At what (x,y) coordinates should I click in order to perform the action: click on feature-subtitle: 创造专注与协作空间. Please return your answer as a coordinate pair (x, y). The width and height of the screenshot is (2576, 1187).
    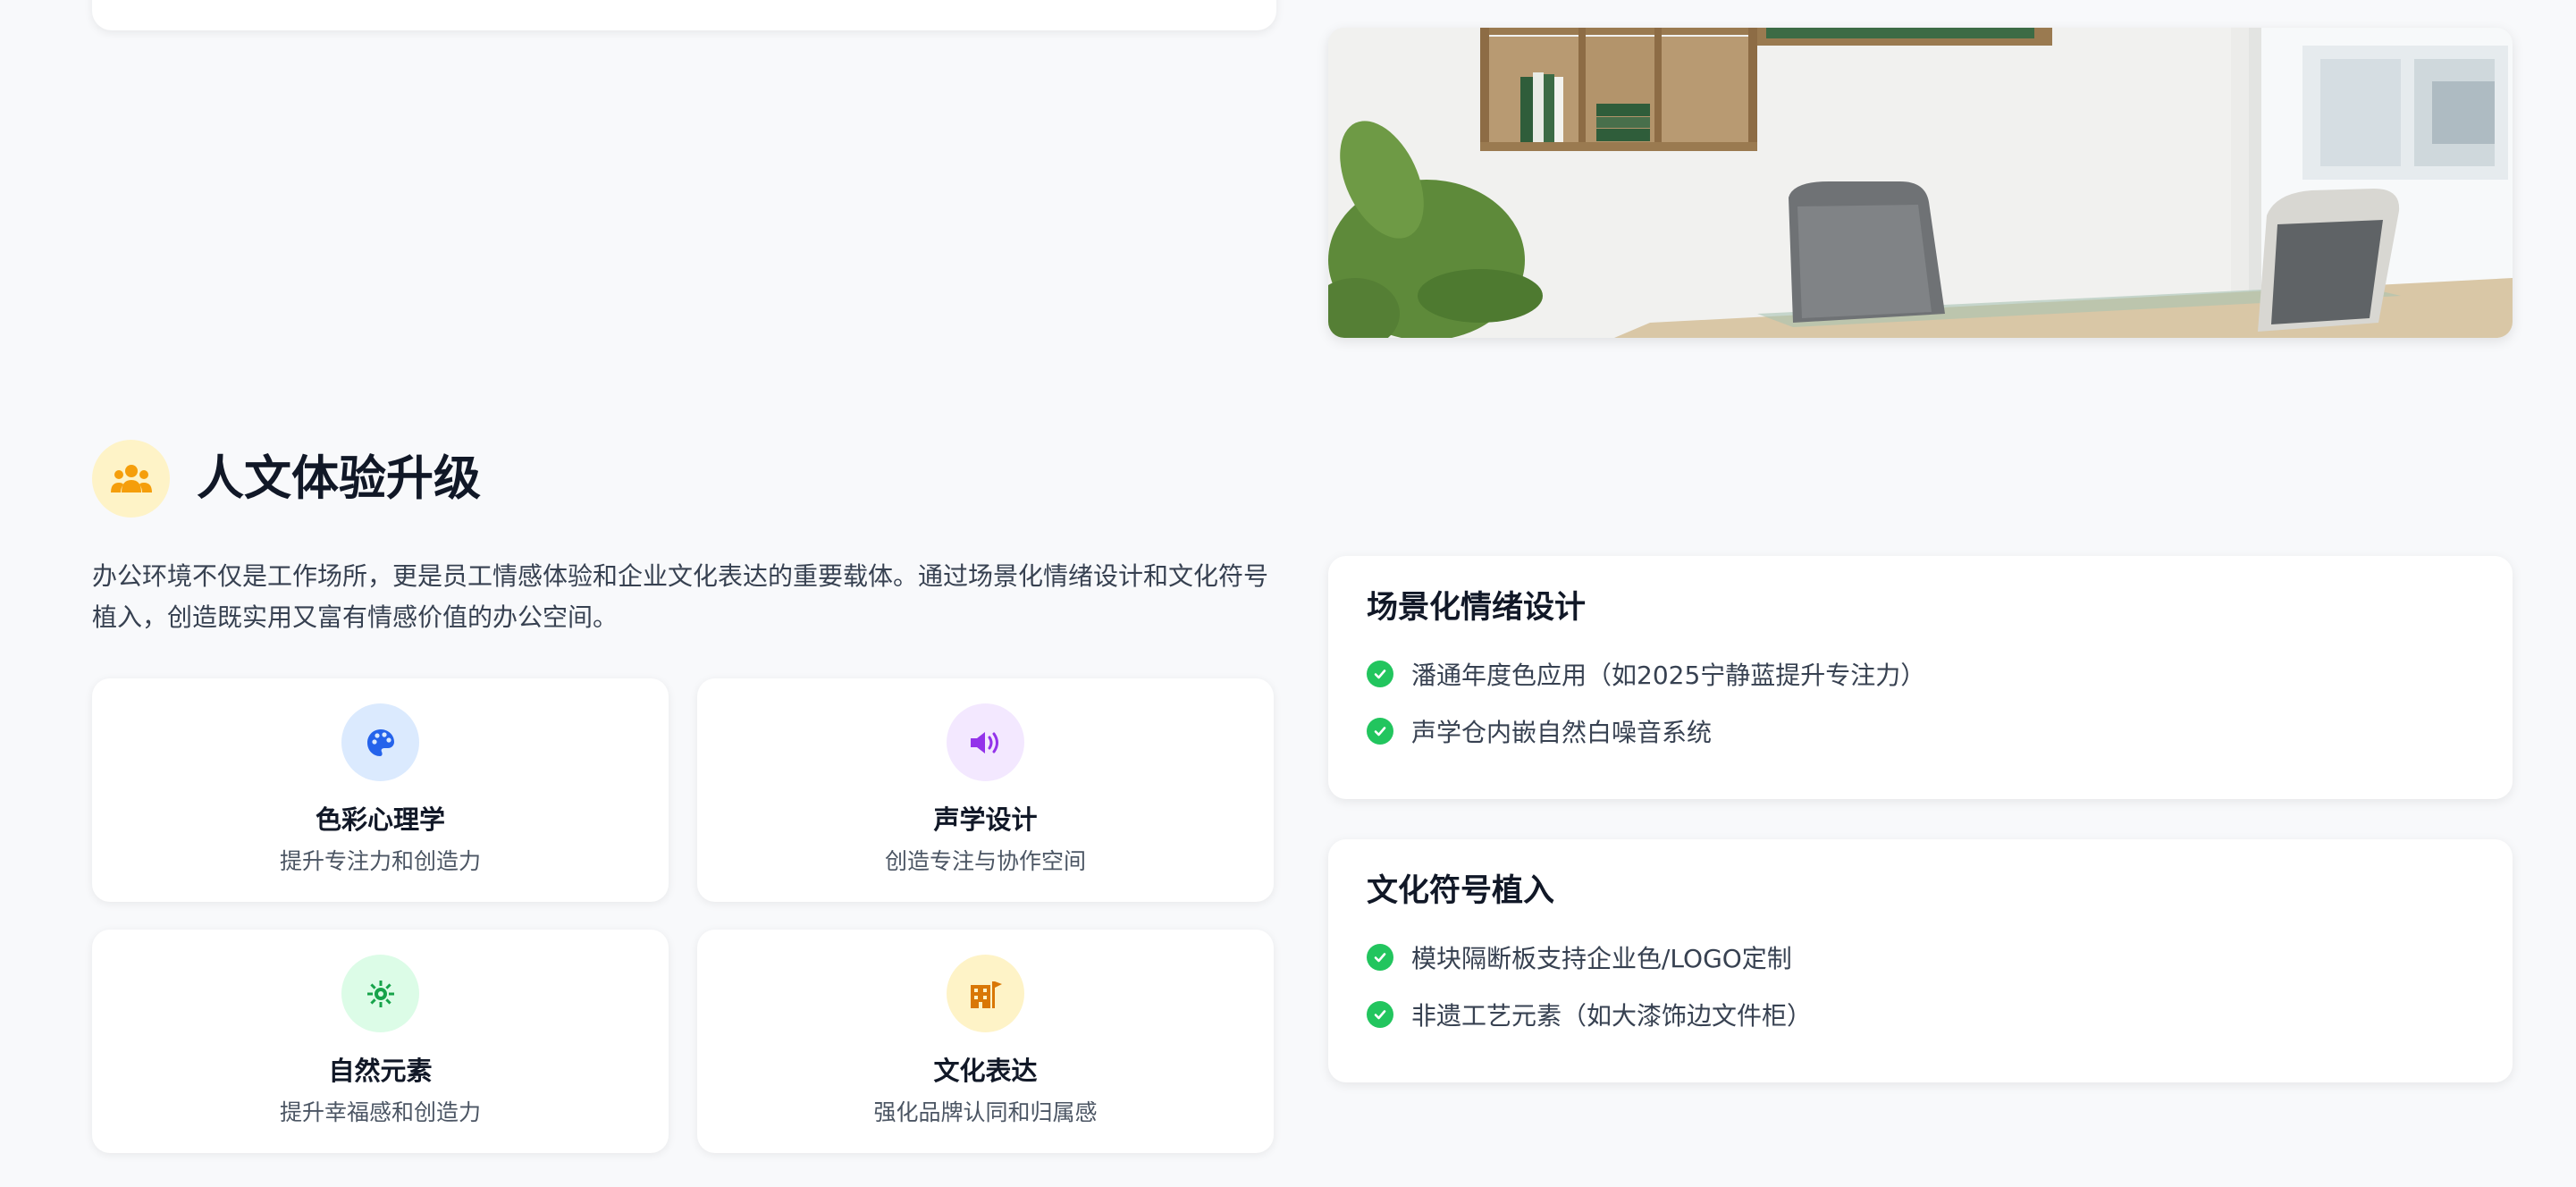
    Looking at the image, I should click on (985, 861).